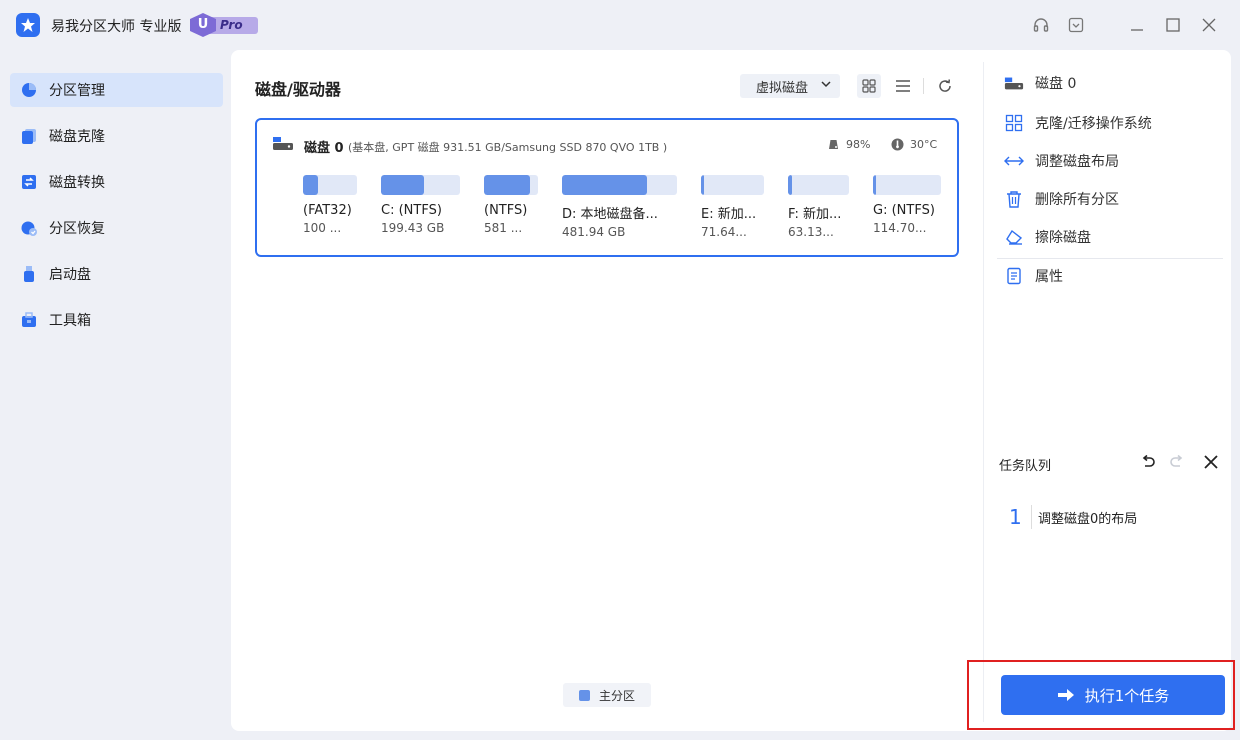 The width and height of the screenshot is (1240, 740). What do you see at coordinates (1088, 519) in the screenshot?
I see `task-text: 调整磁盘0的布局` at bounding box center [1088, 519].